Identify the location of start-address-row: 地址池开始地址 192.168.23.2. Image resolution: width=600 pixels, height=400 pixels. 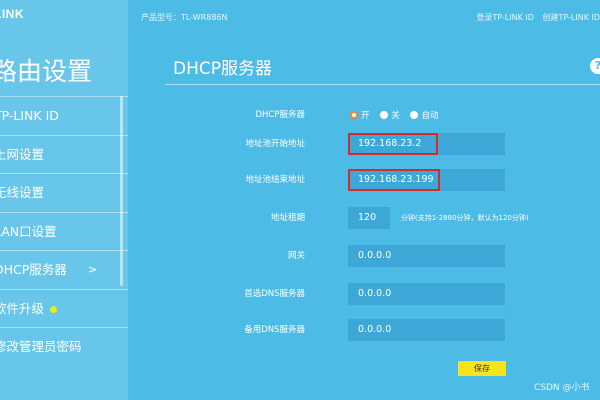
(382, 144).